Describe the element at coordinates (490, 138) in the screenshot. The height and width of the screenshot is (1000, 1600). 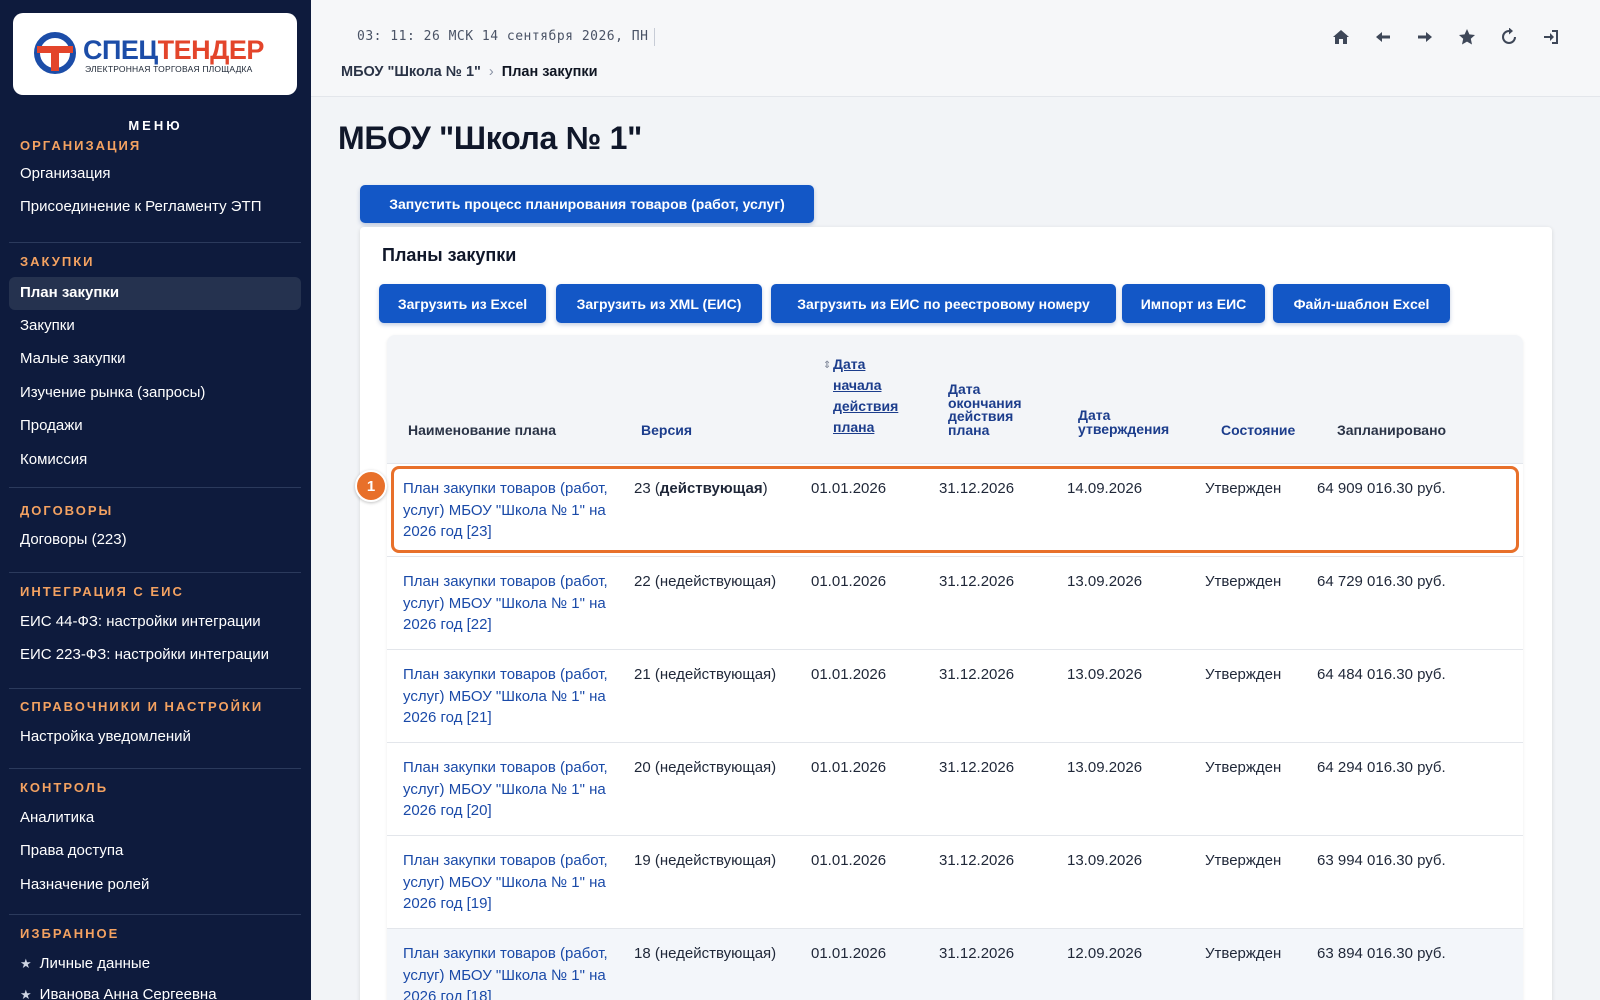
I see `page-title: МБОУ "Школа № 1"` at that location.